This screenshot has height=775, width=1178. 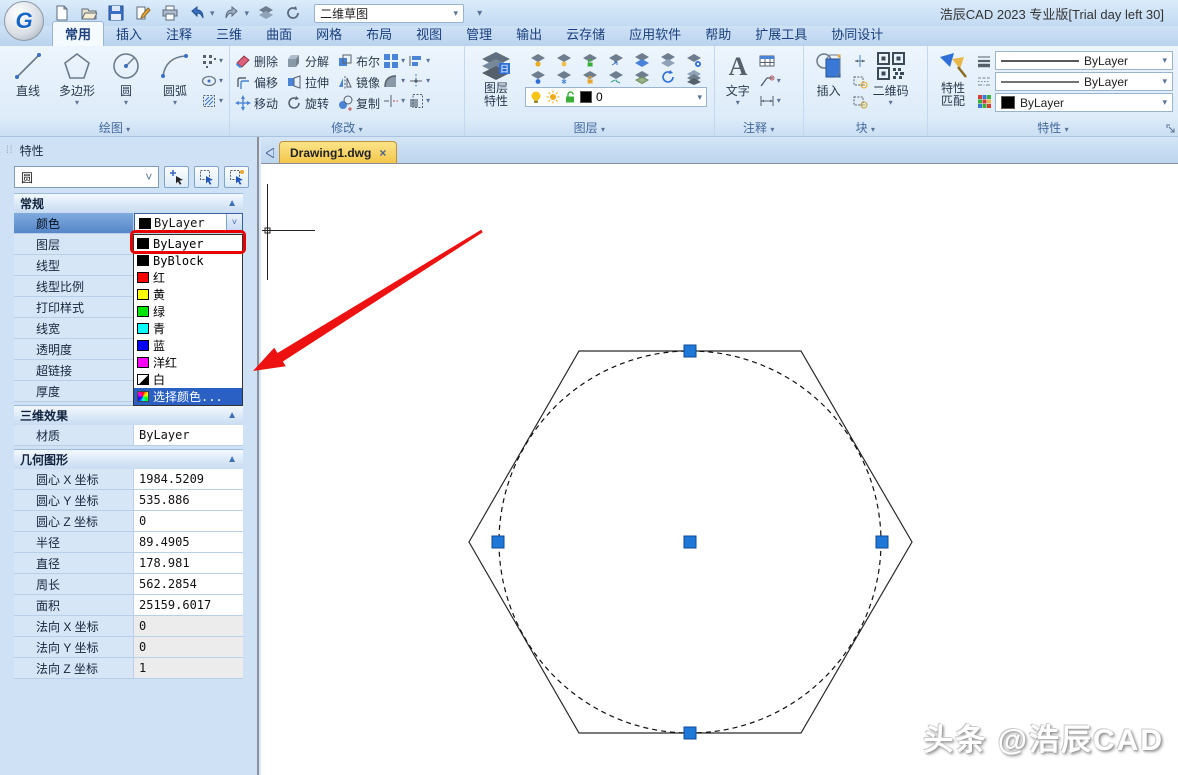 What do you see at coordinates (170, 13) in the screenshot?
I see `print-button` at bounding box center [170, 13].